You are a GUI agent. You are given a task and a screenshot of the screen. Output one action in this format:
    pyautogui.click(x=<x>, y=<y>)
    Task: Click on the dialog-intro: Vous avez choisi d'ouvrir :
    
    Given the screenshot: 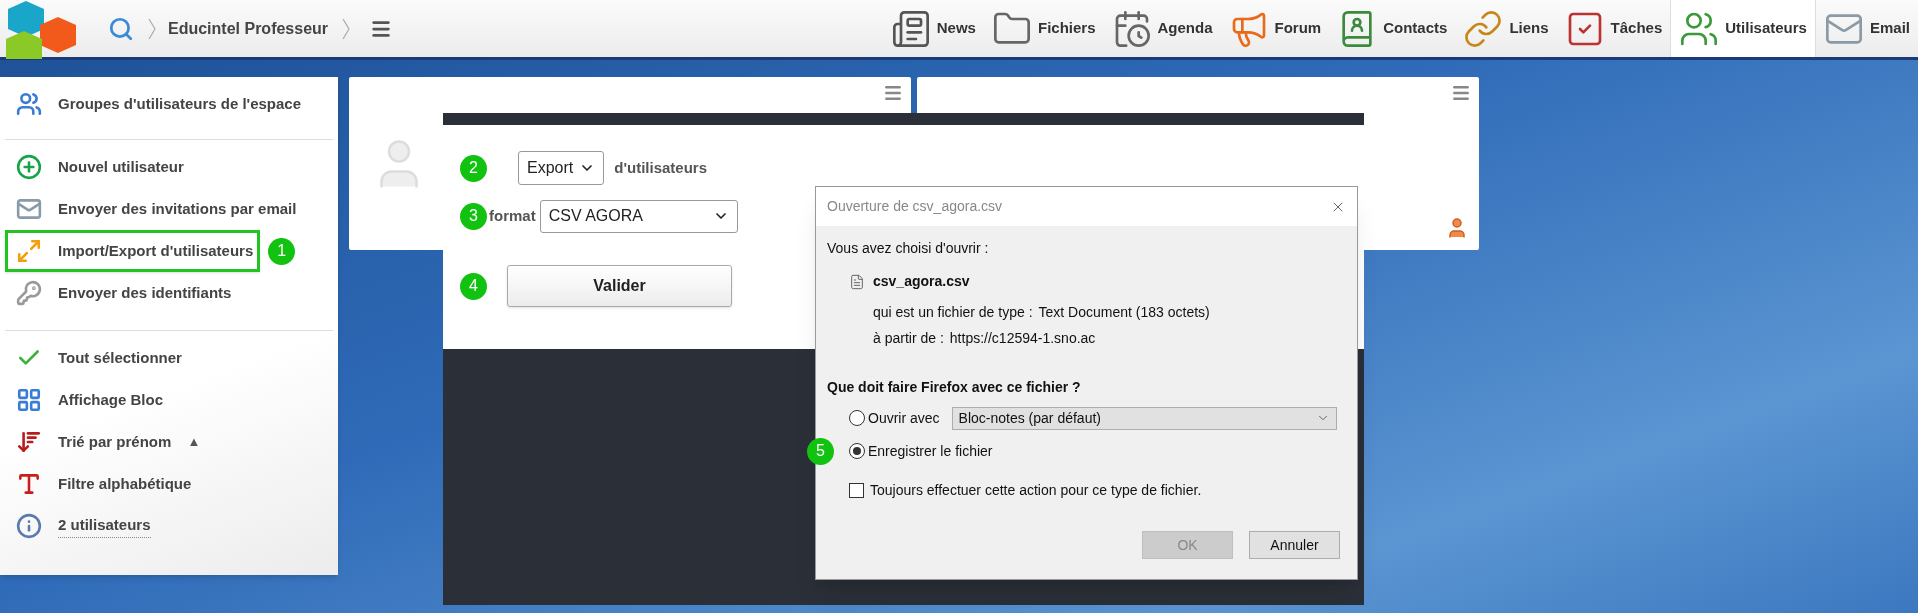 What is the action you would take?
    pyautogui.click(x=908, y=248)
    